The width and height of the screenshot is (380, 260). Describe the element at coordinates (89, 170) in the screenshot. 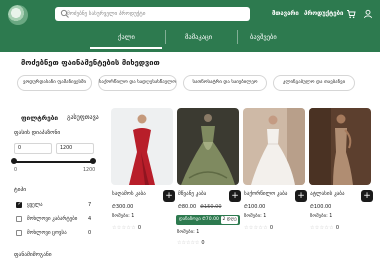

I see `range-max-label: 1200` at that location.